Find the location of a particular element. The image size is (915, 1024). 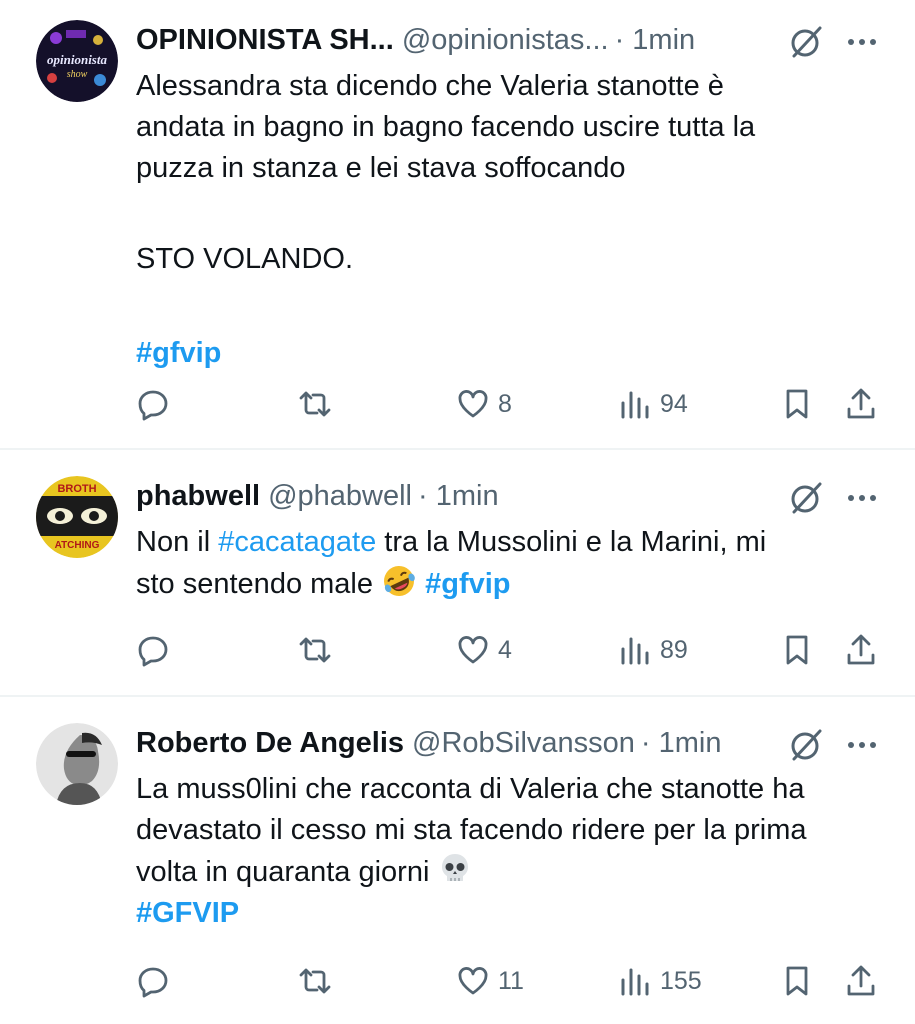

tweet-line: STO VOLANDO. is located at coordinates (245, 259).